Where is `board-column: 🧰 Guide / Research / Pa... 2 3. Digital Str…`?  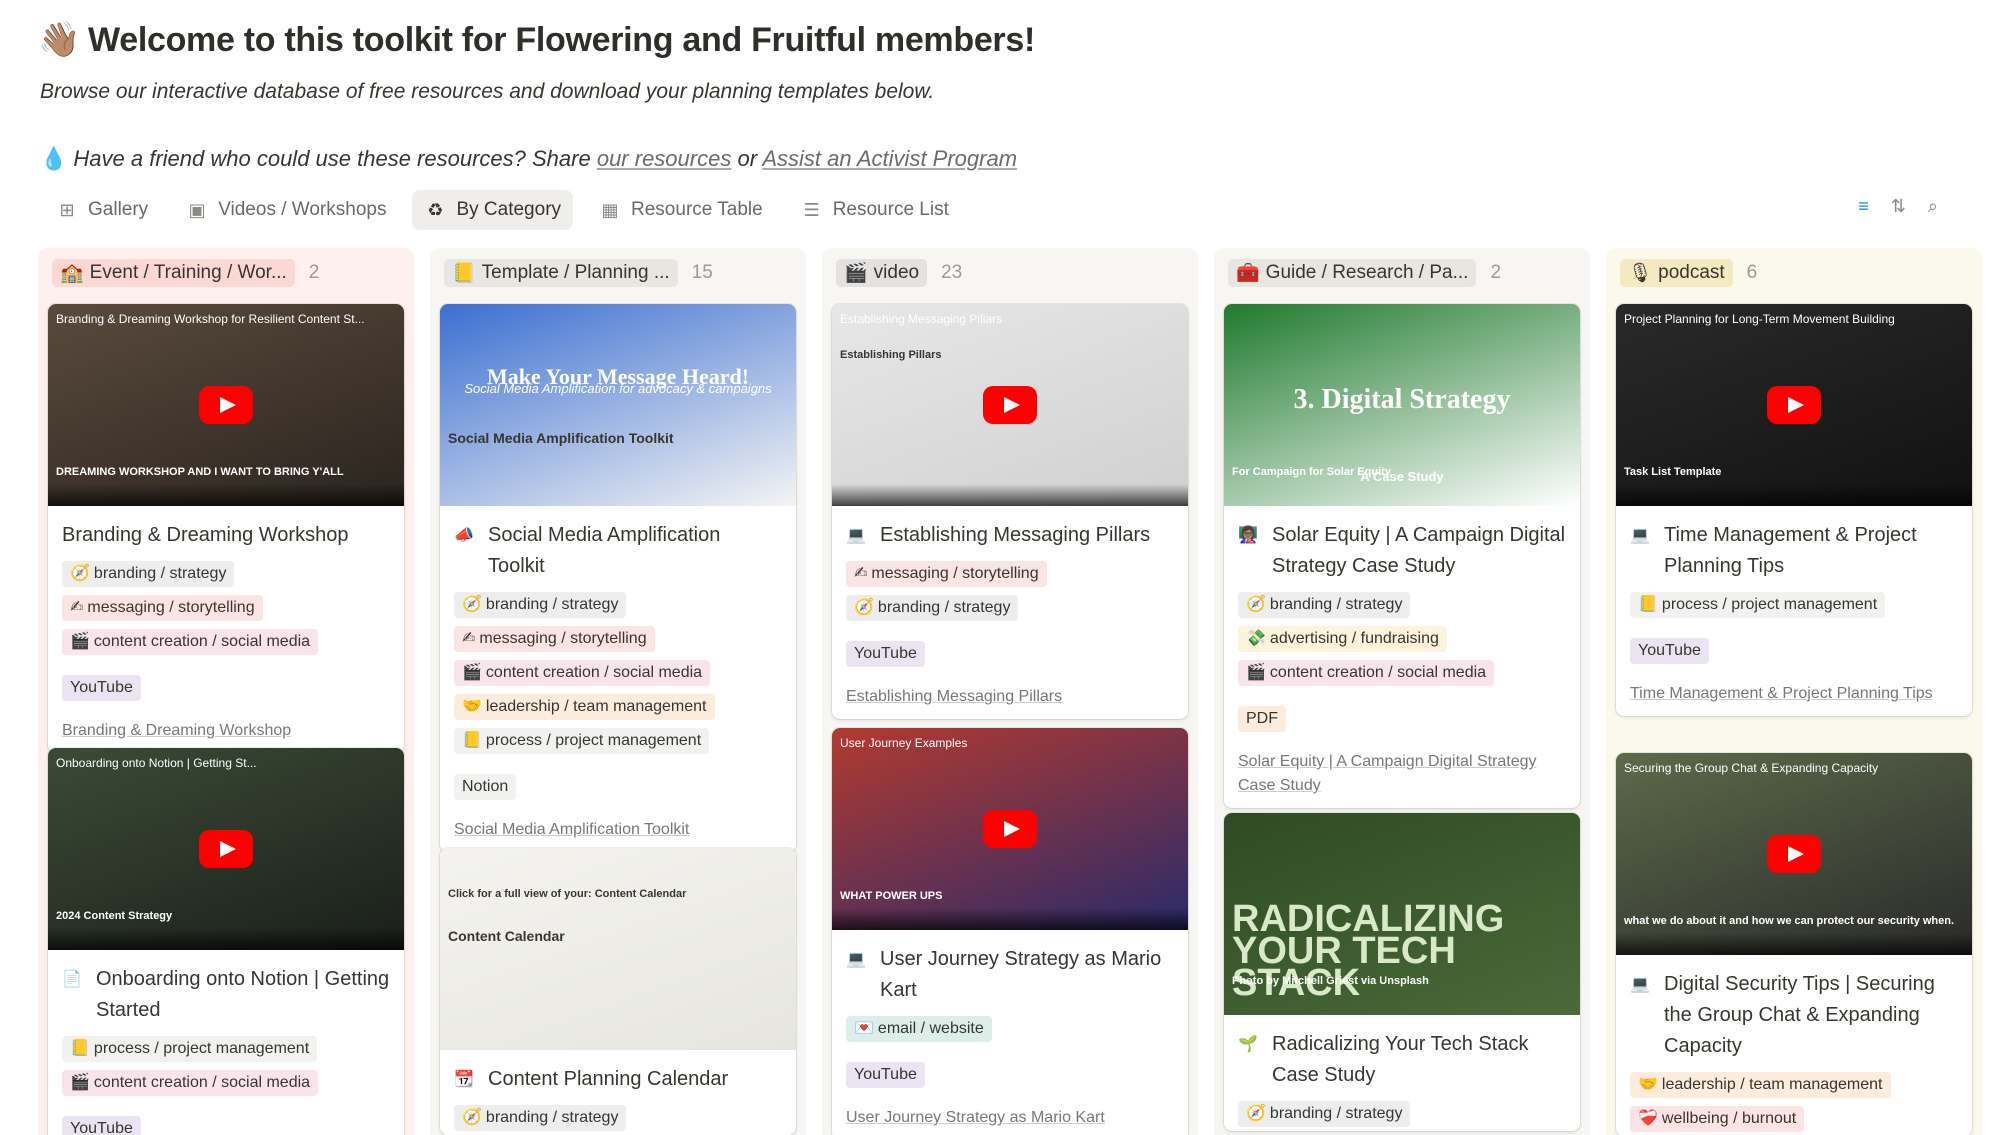
board-column: 🧰 Guide / Research / Pa... 2 3. Digital Str… is located at coordinates (1402, 691).